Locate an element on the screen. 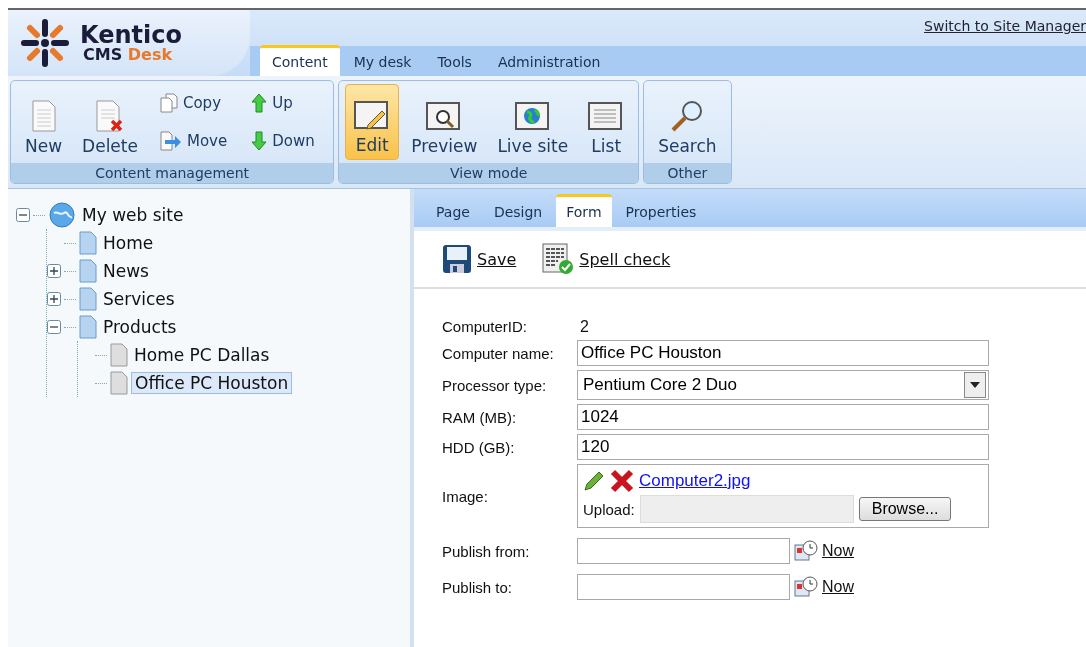 The image size is (1086, 647). kentico-logo-icon is located at coordinates (45, 43).